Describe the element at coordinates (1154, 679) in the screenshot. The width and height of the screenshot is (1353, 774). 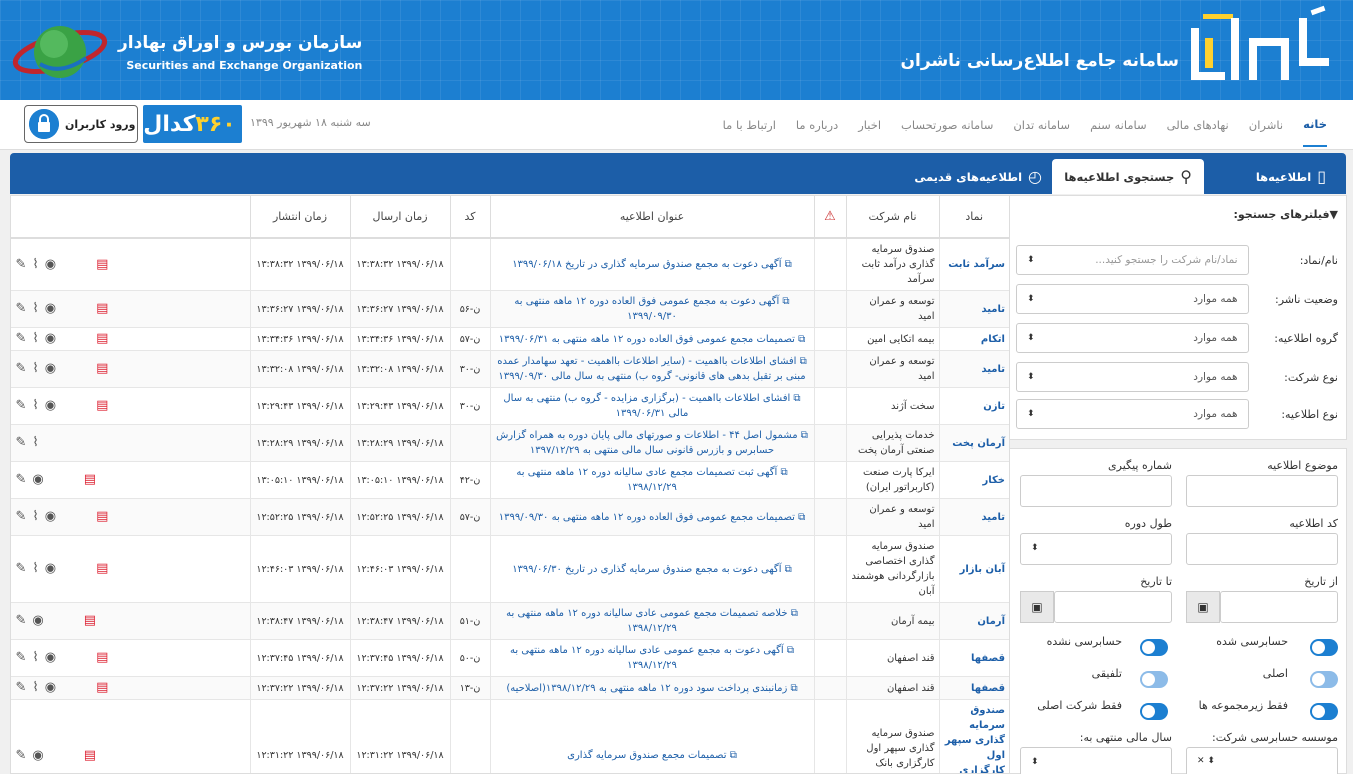
I see `consolidated-toggle` at that location.